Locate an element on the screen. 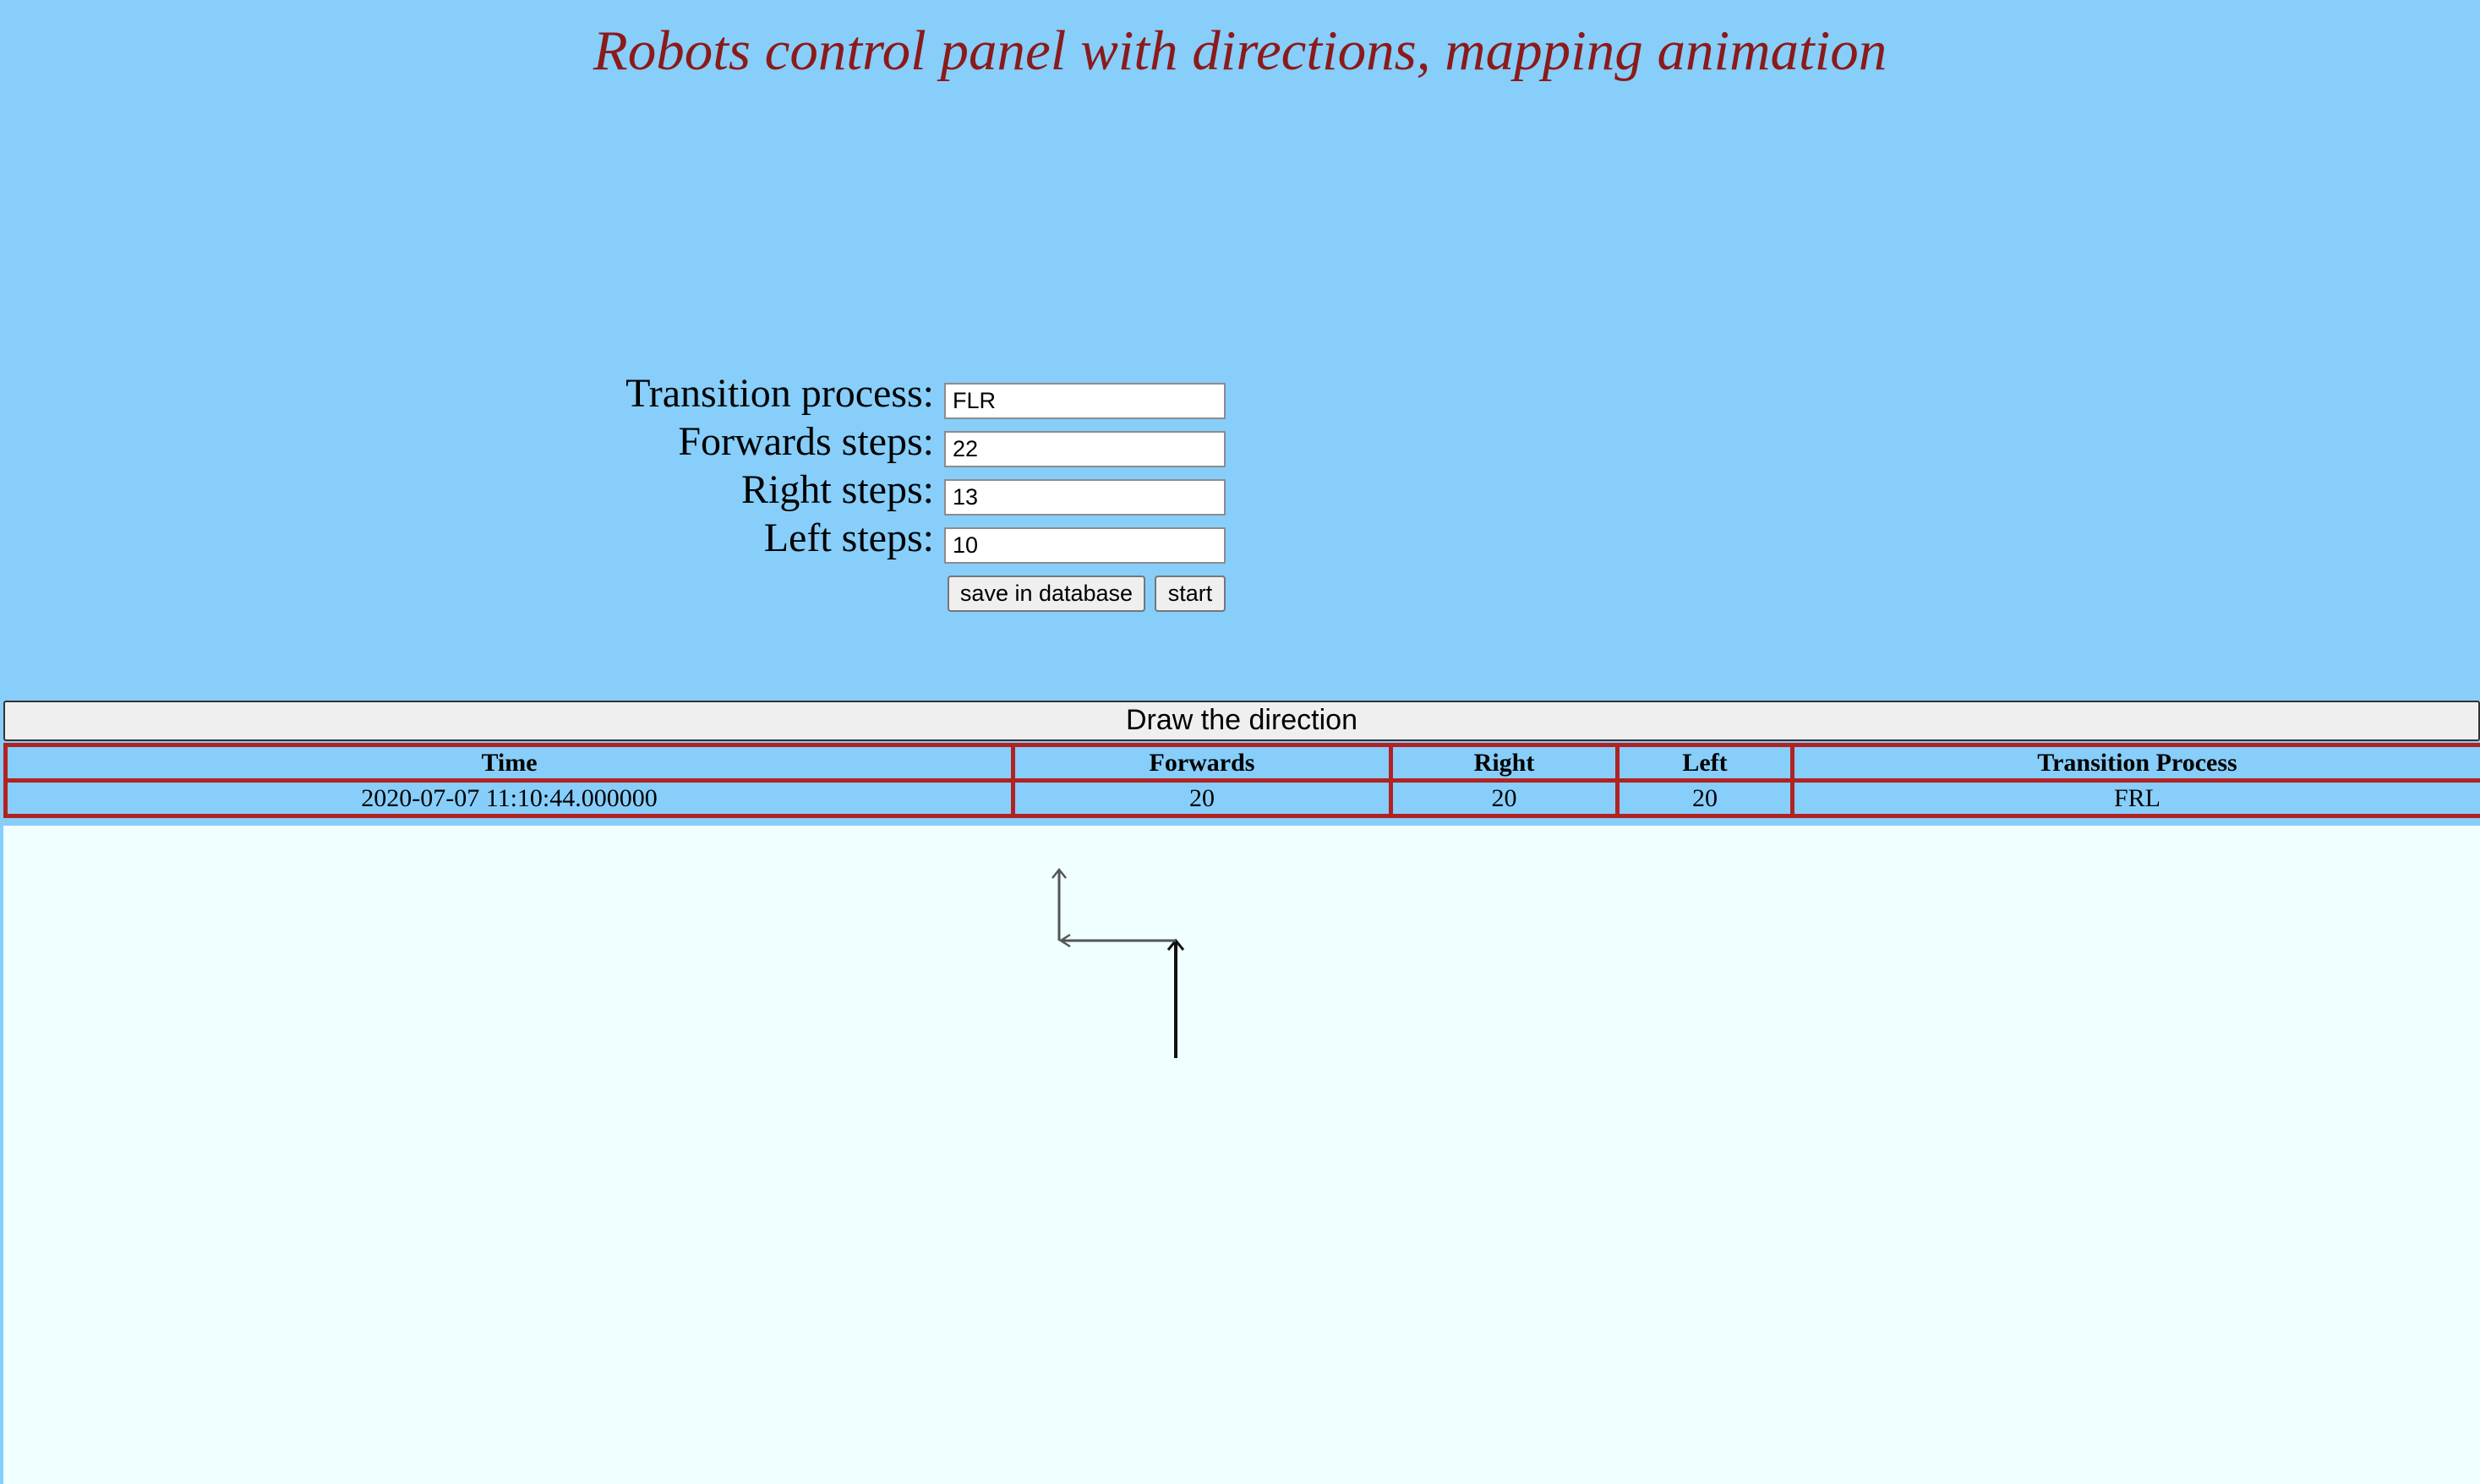 The width and height of the screenshot is (2480, 1484). transition-row: Transition process: is located at coordinates (467, 394).